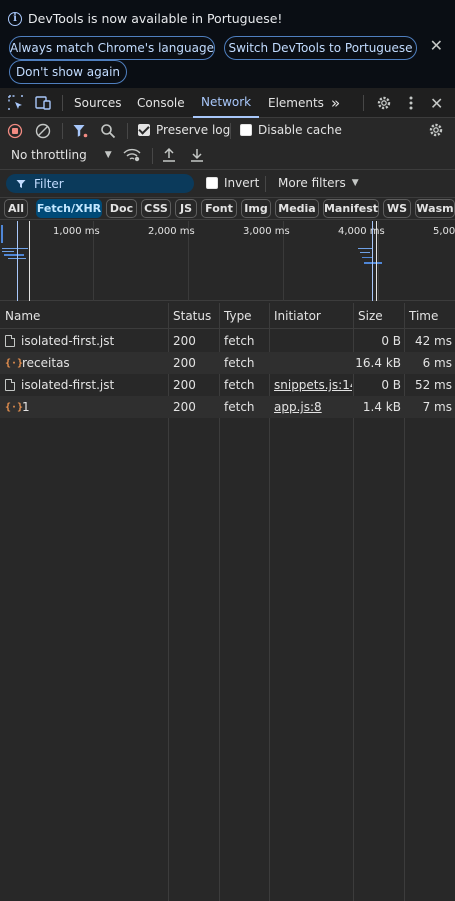 This screenshot has width=455, height=901. What do you see at coordinates (112, 48) in the screenshot?
I see `match-chrome-language-button: Always match Chrome's language` at bounding box center [112, 48].